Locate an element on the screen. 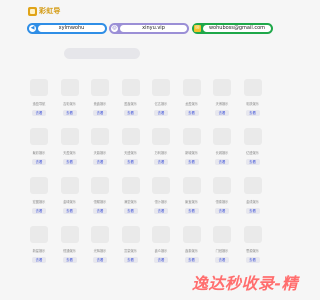 The image size is (320, 300). site-card: 光辉娱乐 去看 is located at coordinates (100, 247).